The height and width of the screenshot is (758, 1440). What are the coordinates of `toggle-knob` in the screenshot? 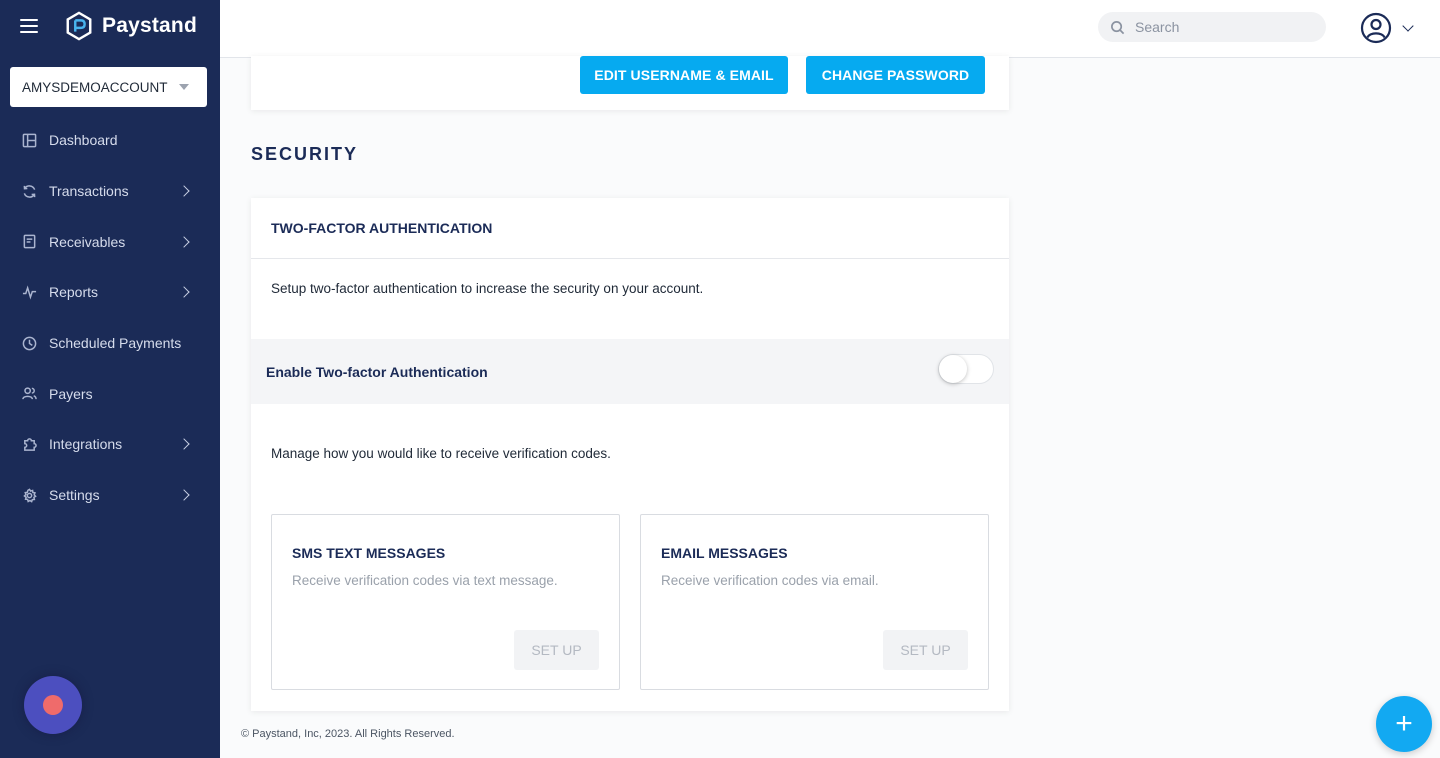 It's located at (953, 369).